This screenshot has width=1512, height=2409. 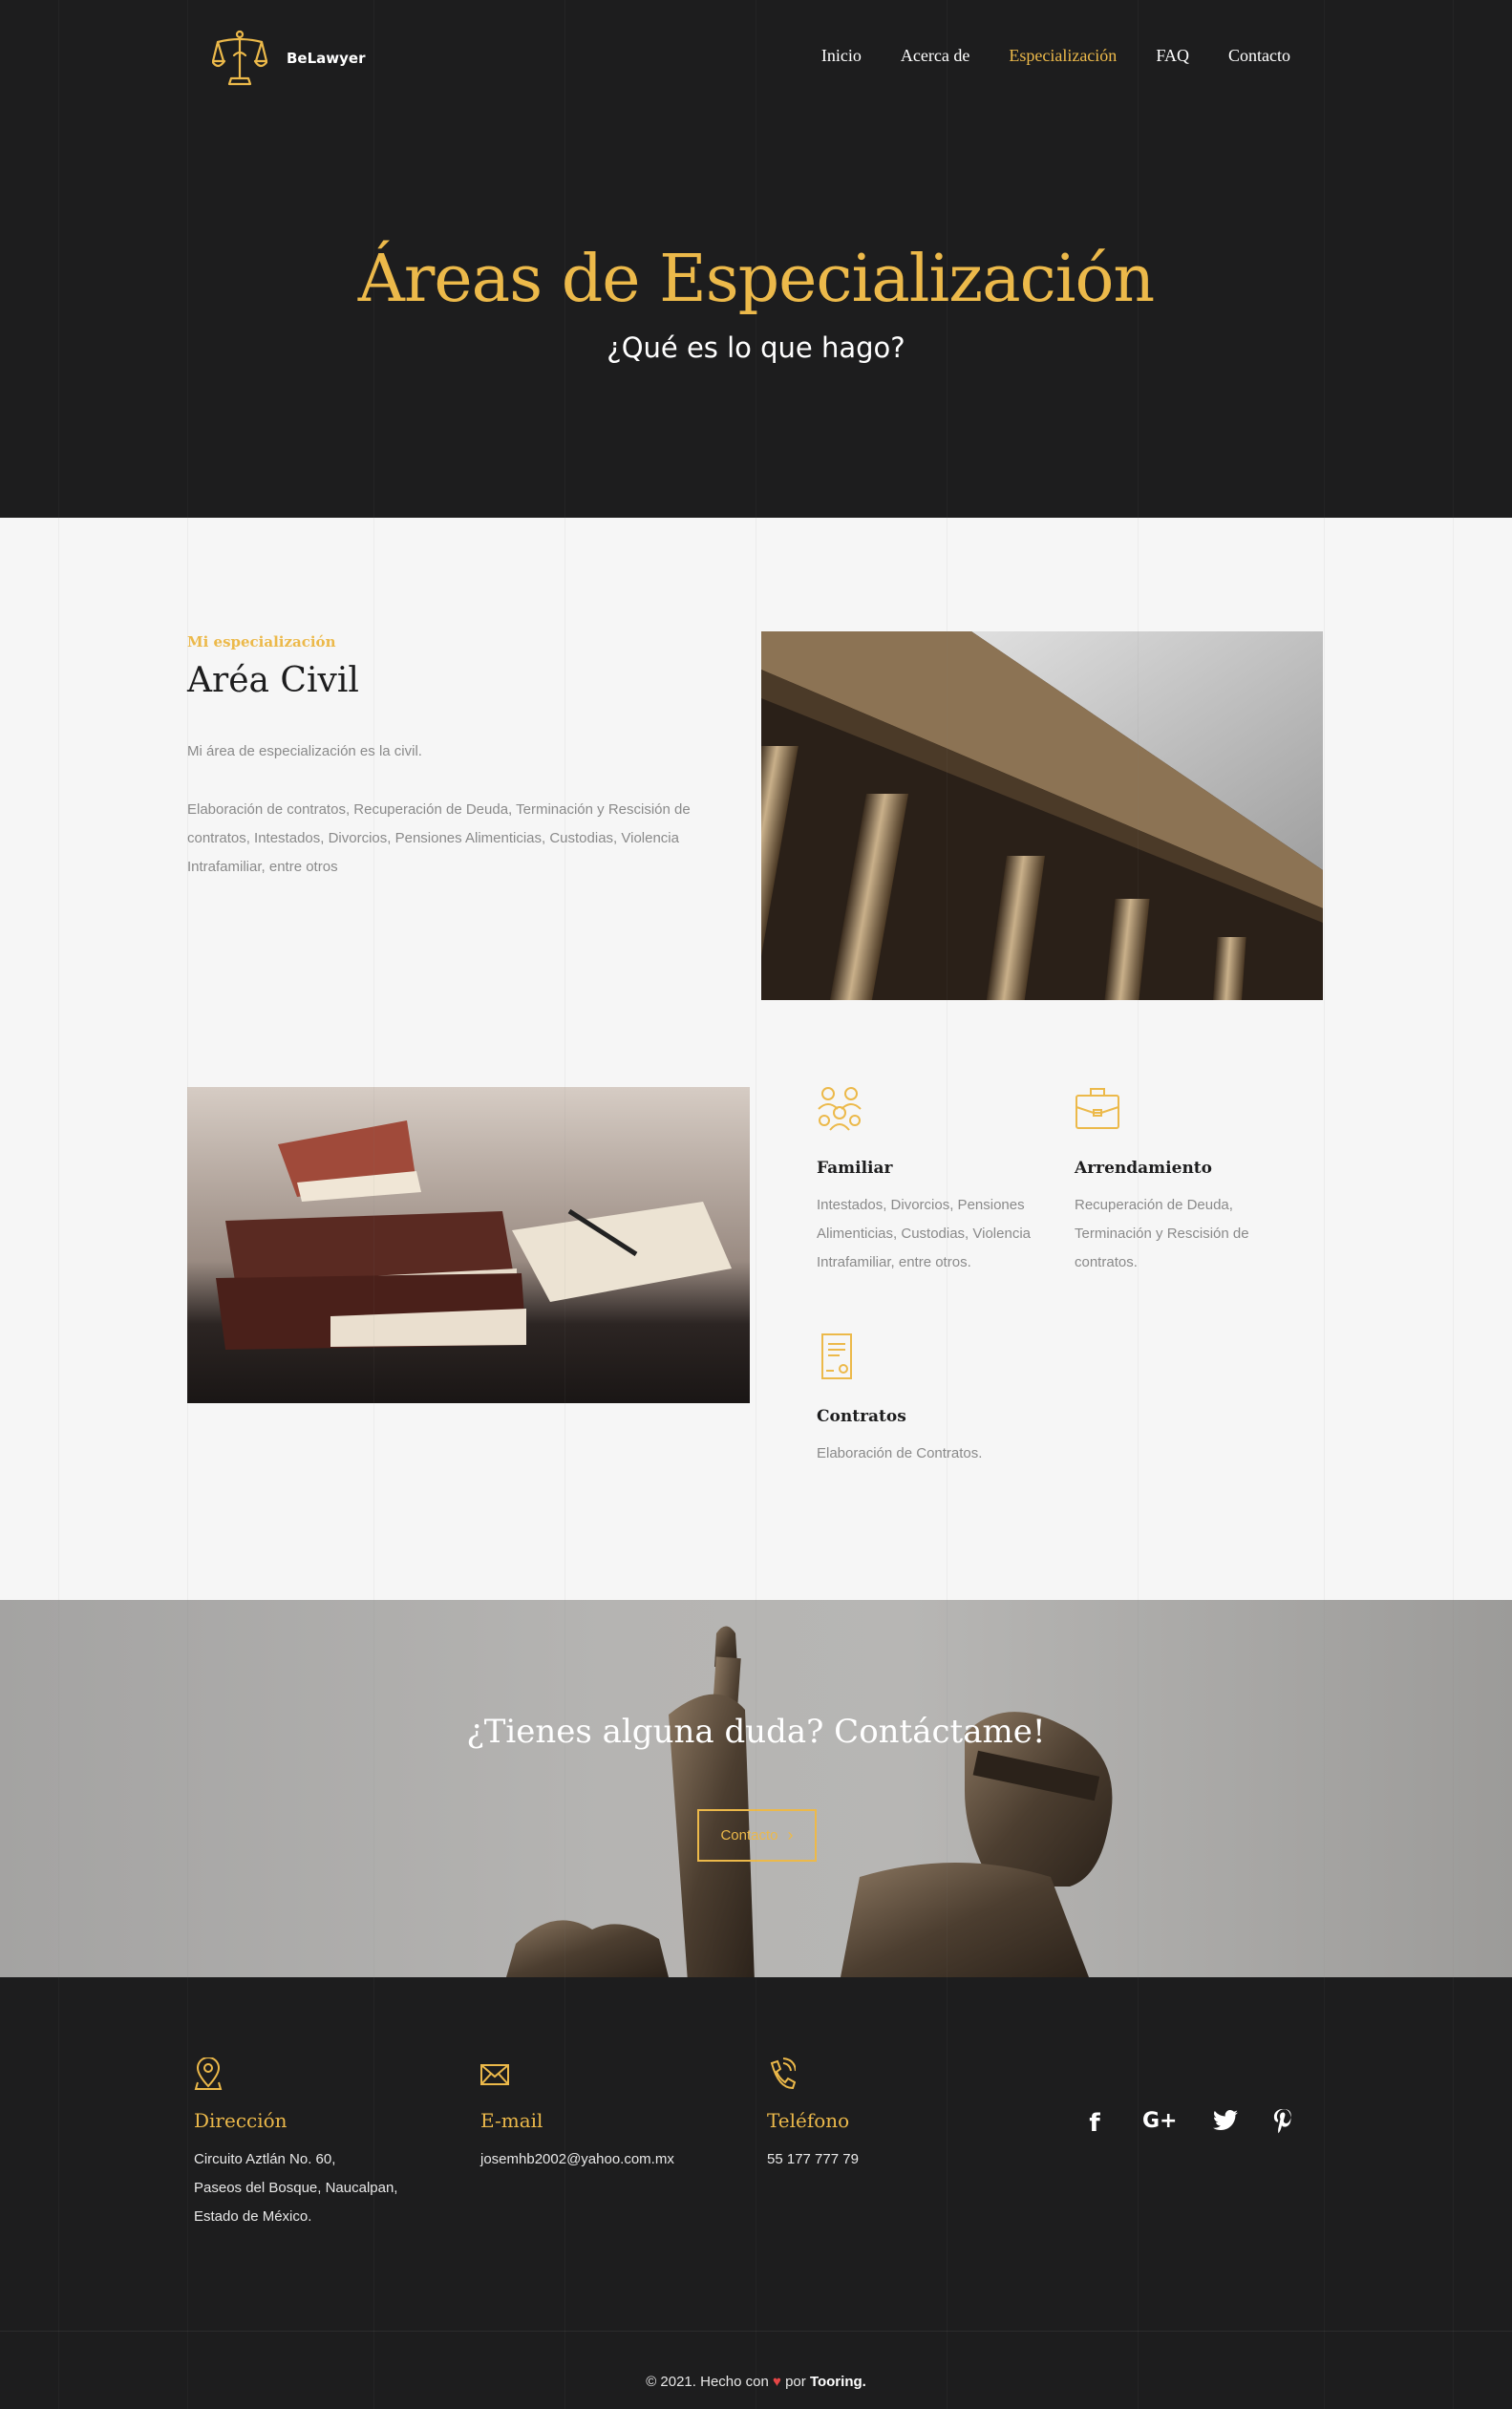 What do you see at coordinates (841, 56) in the screenshot?
I see `nav-inicio: Inicio` at bounding box center [841, 56].